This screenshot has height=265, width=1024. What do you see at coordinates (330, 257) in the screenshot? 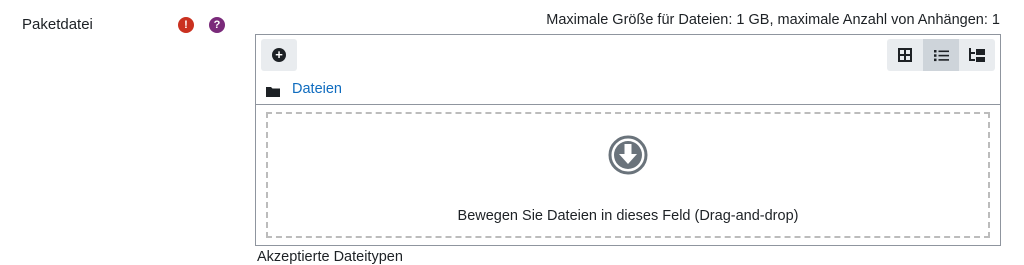
I see `next-field-label: Akzeptierte Dateitypen` at bounding box center [330, 257].